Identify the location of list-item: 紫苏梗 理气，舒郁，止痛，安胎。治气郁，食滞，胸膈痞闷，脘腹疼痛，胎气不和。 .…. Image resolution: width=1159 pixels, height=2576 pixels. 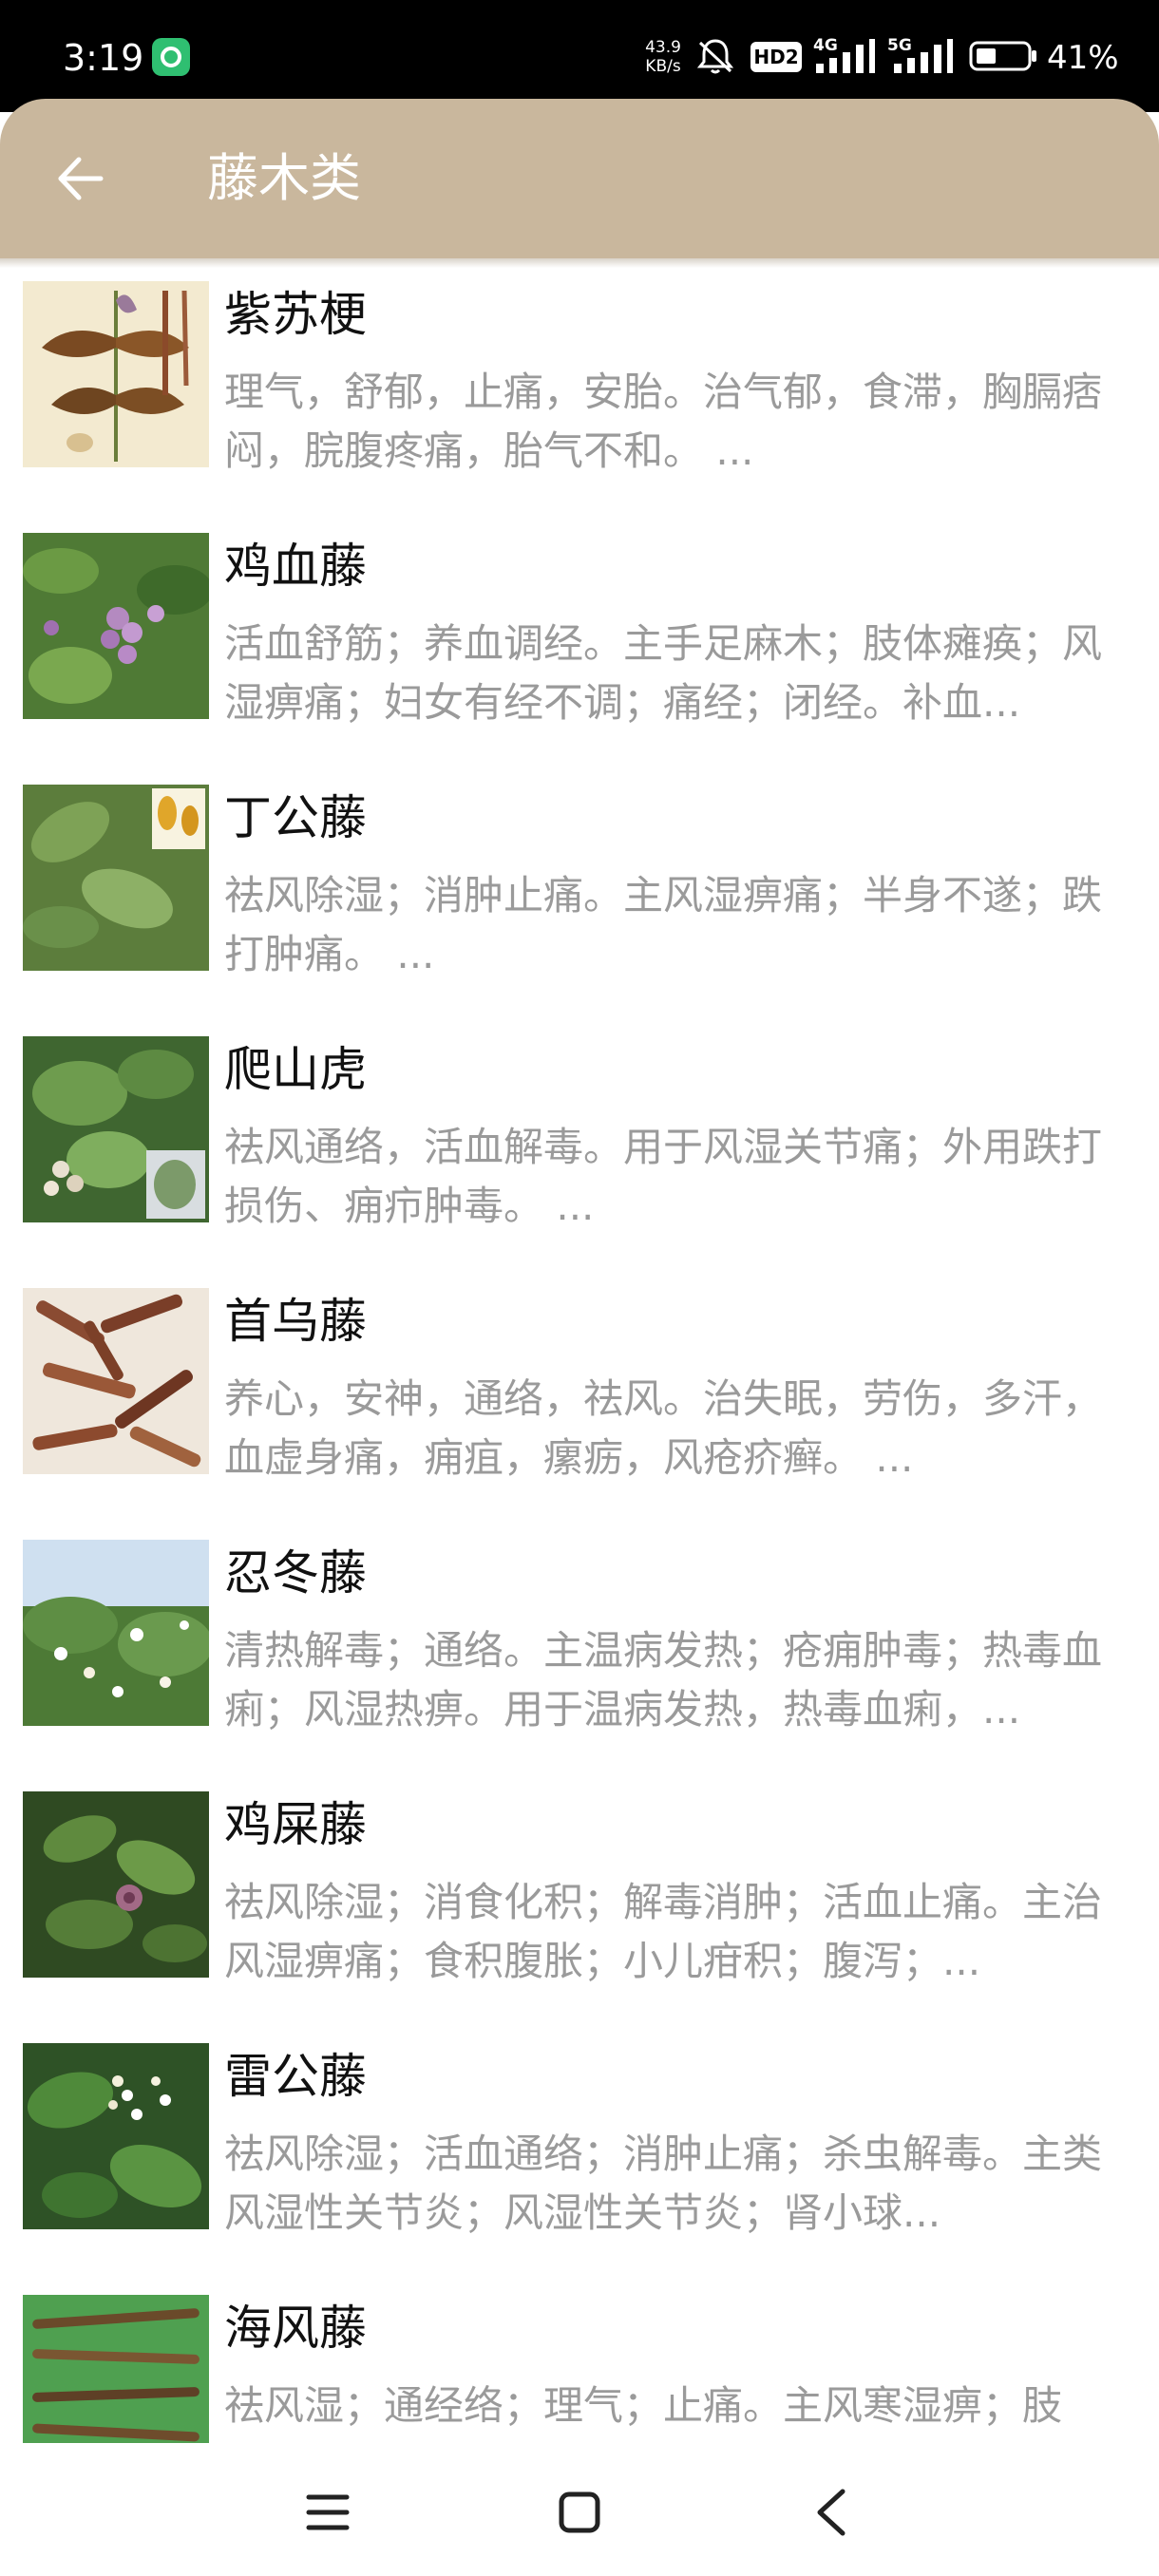
(579, 394).